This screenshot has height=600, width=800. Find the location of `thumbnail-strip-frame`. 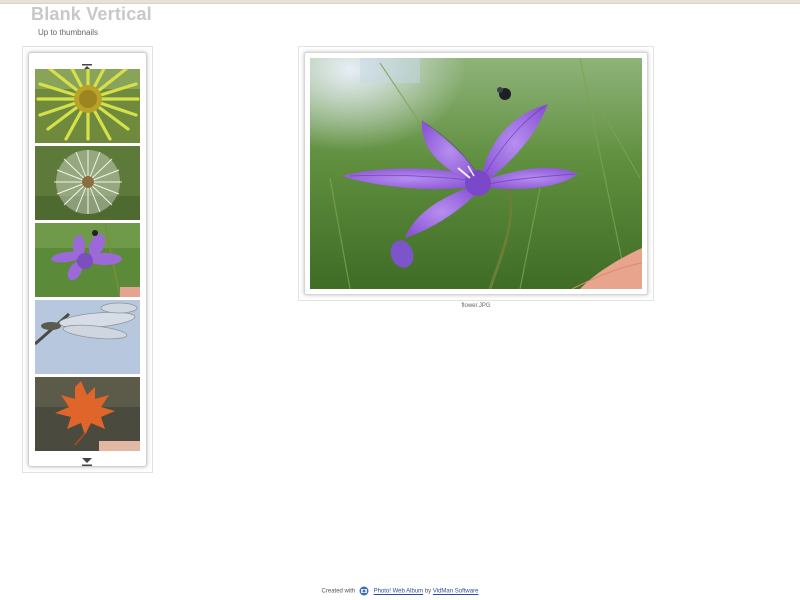

thumbnail-strip-frame is located at coordinates (87, 259).